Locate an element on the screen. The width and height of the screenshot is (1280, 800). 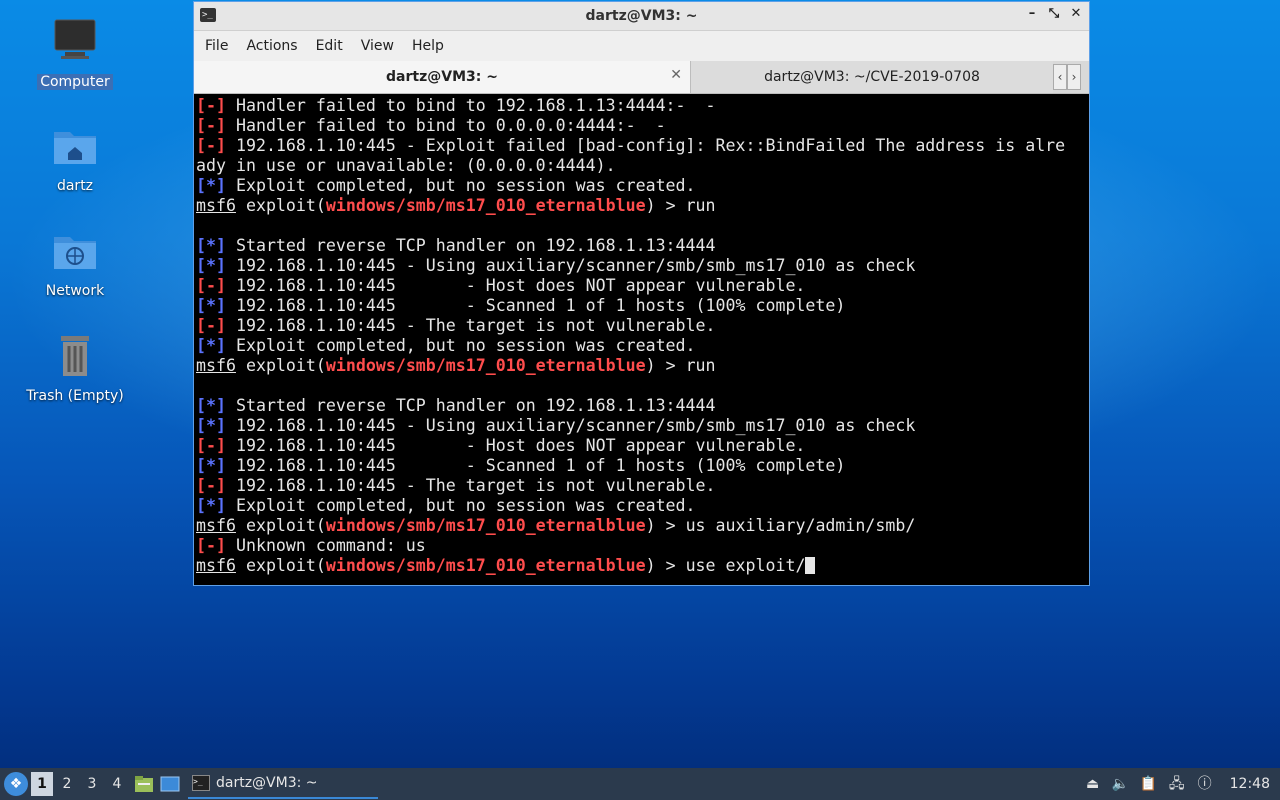
terminal-line: [-] Unknown command: us is located at coordinates (642, 546).